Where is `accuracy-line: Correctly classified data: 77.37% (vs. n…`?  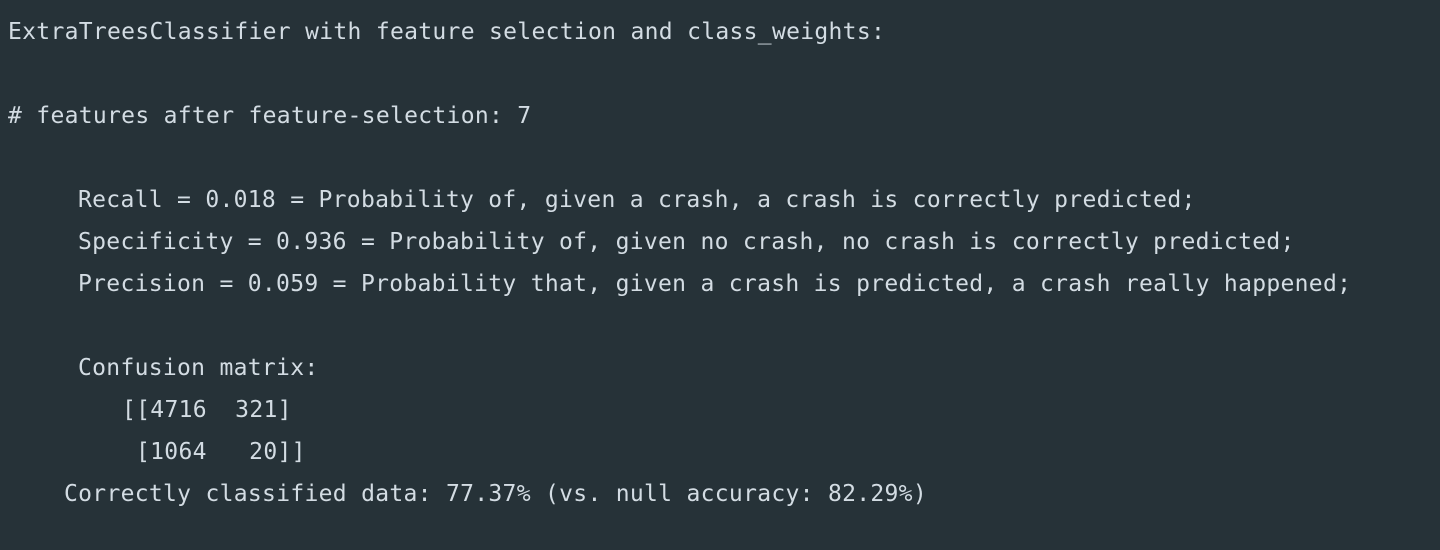
accuracy-line: Correctly classified data: 77.37% (vs. n… is located at coordinates (495, 494).